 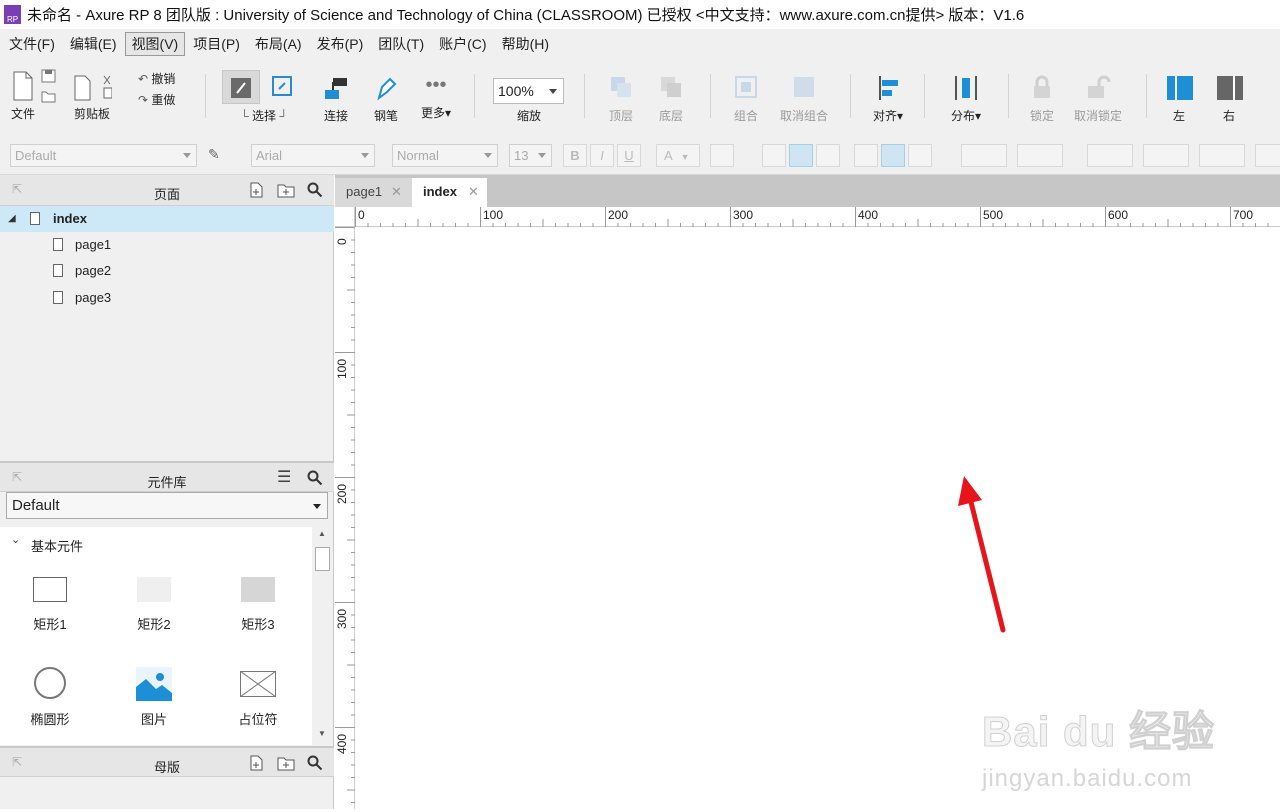 I want to click on valign-top-button, so click(x=866, y=155).